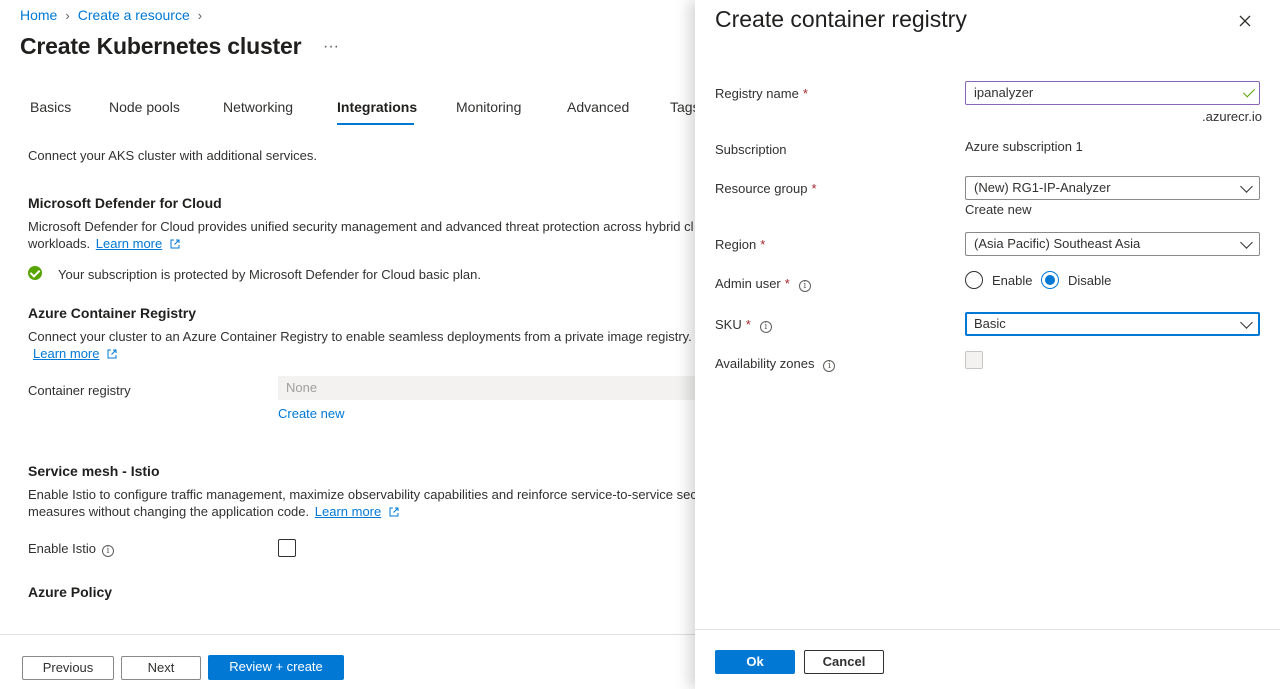 The image size is (1280, 689). Describe the element at coordinates (511, 107) in the screenshot. I see `tab-monitoring: Monitoring` at that location.